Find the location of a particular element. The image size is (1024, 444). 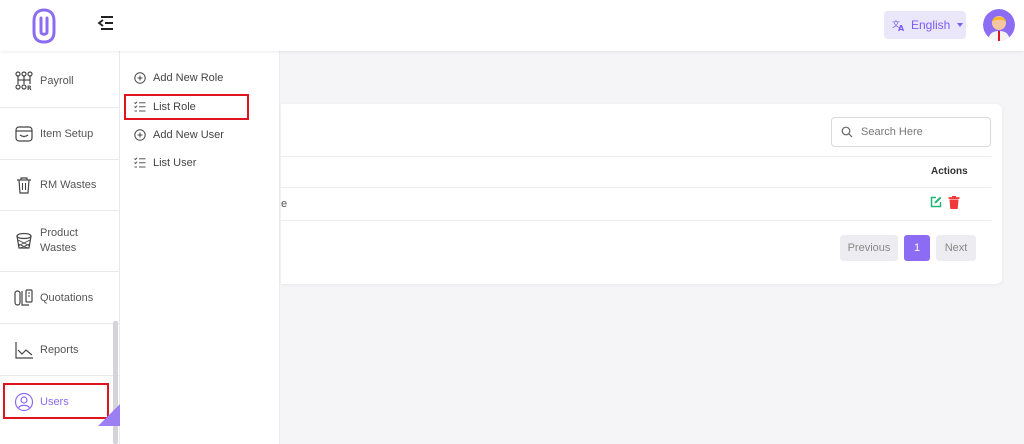

trash-icon is located at coordinates (24, 185).